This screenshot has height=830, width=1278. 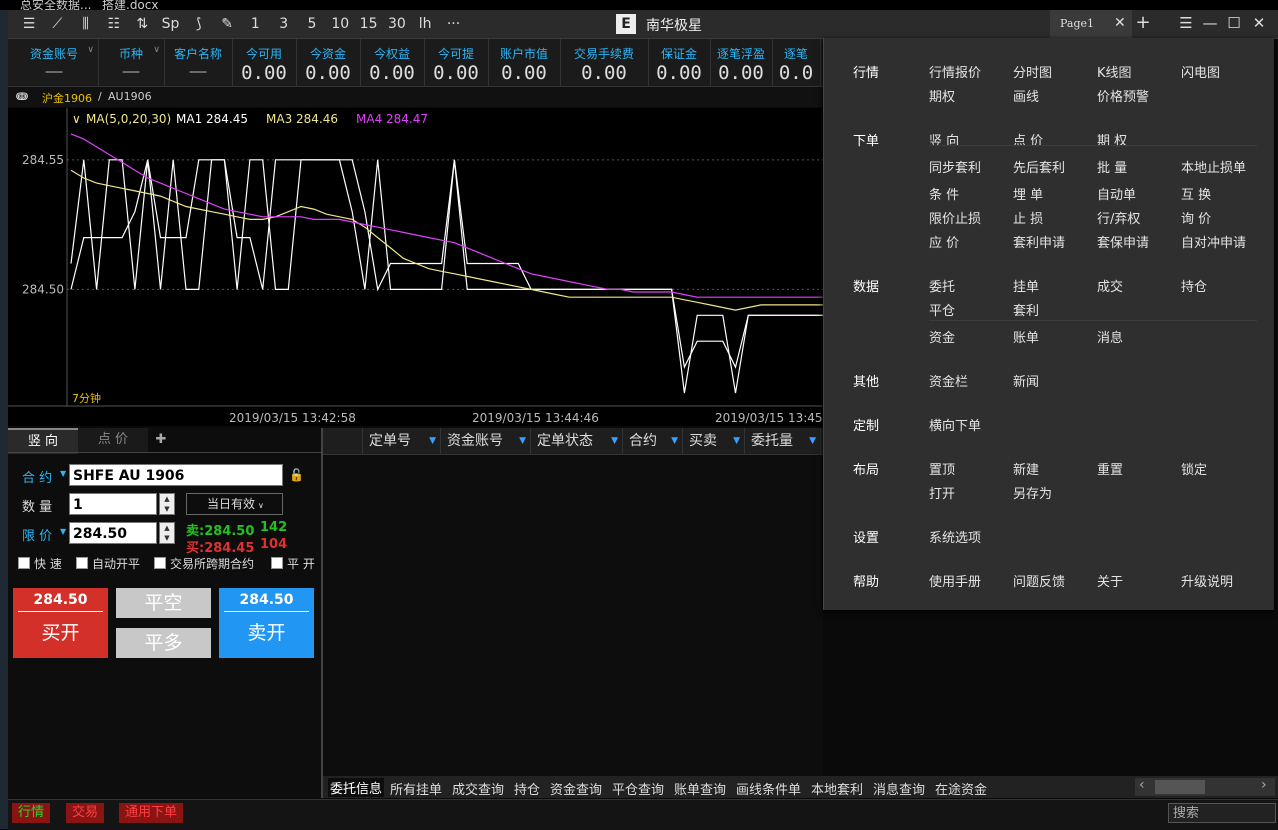 What do you see at coordinates (171, 24) in the screenshot?
I see `sp-tool-button: Sp` at bounding box center [171, 24].